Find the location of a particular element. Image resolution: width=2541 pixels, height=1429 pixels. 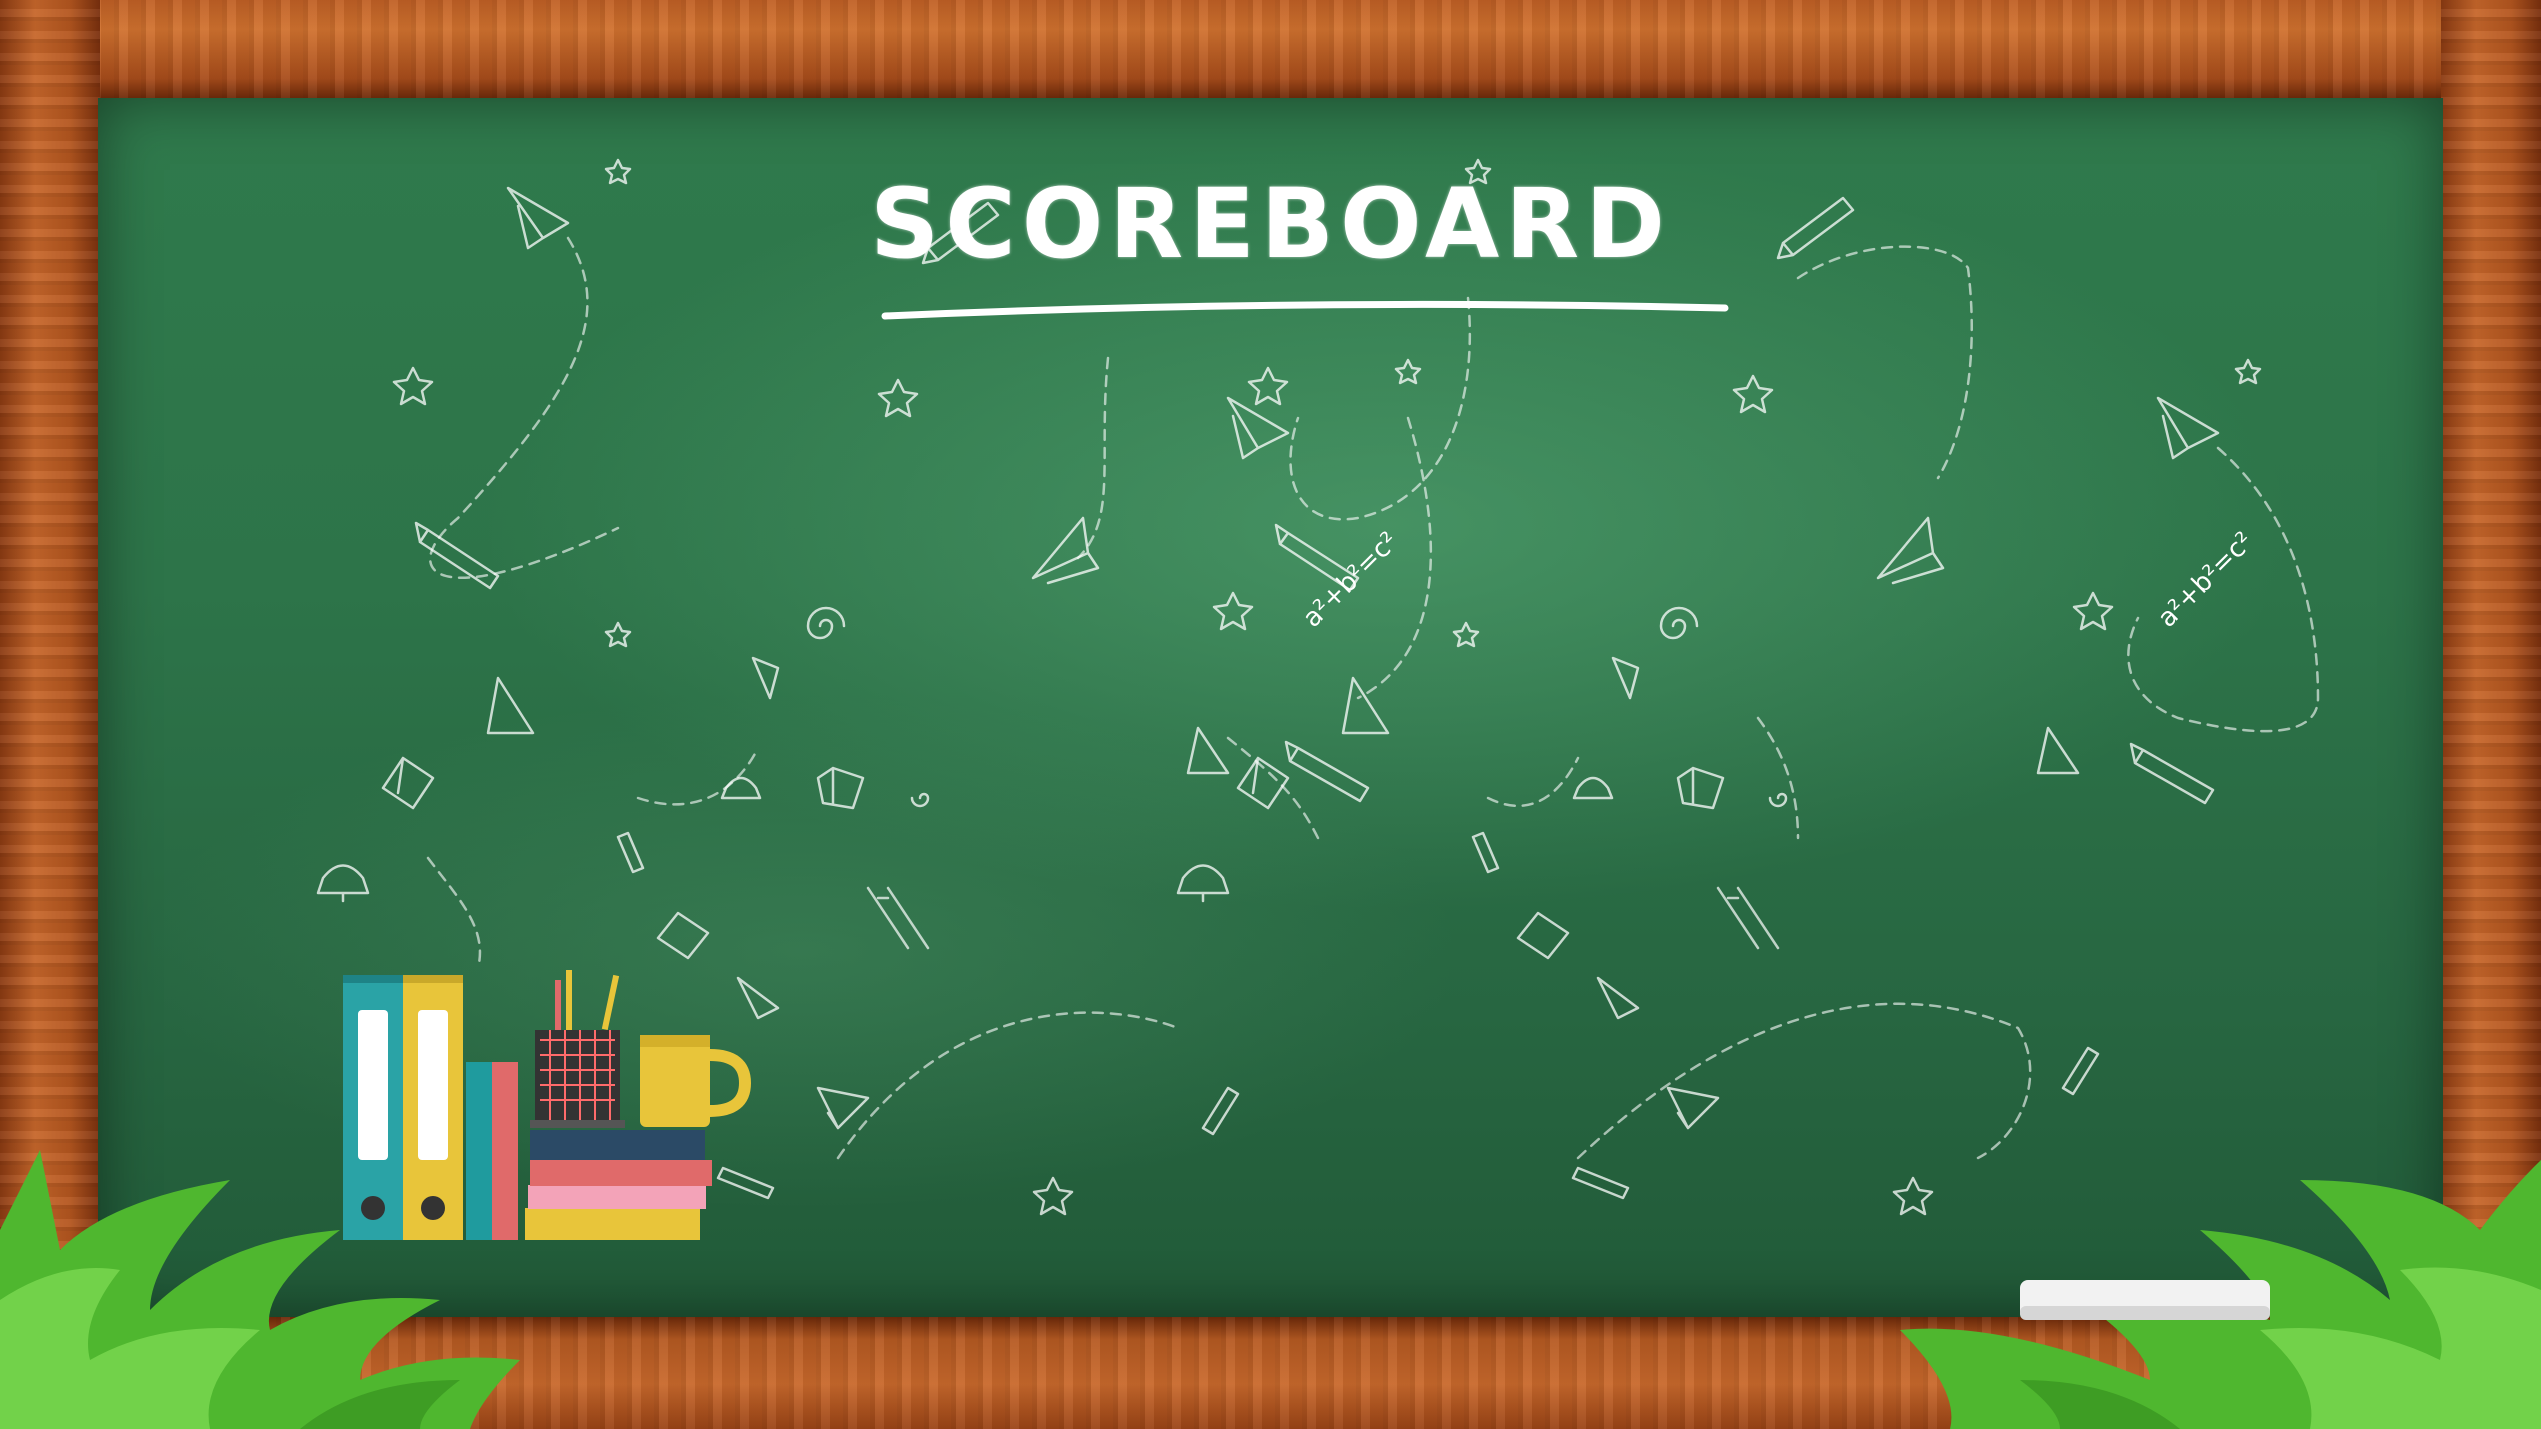

page-title: SCOREBOARD is located at coordinates (1270, 224).